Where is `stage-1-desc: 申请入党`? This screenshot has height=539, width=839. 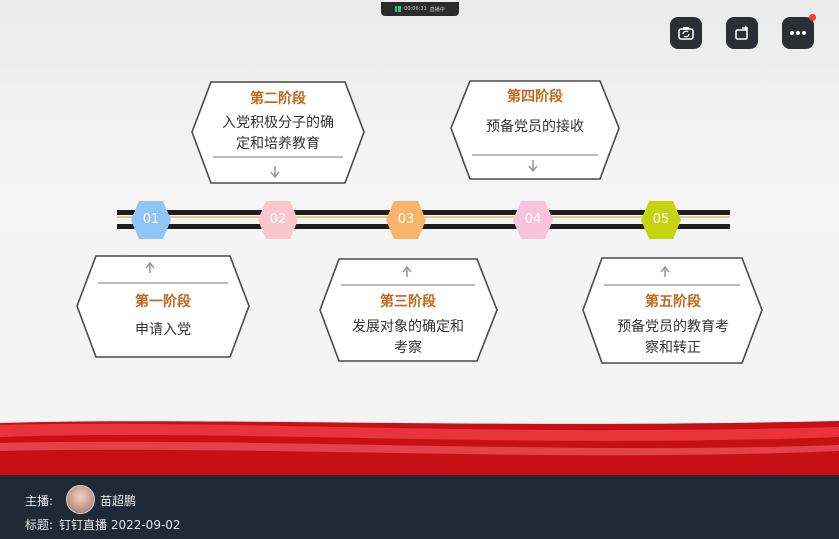
stage-1-desc: 申请入党 is located at coordinates (163, 330).